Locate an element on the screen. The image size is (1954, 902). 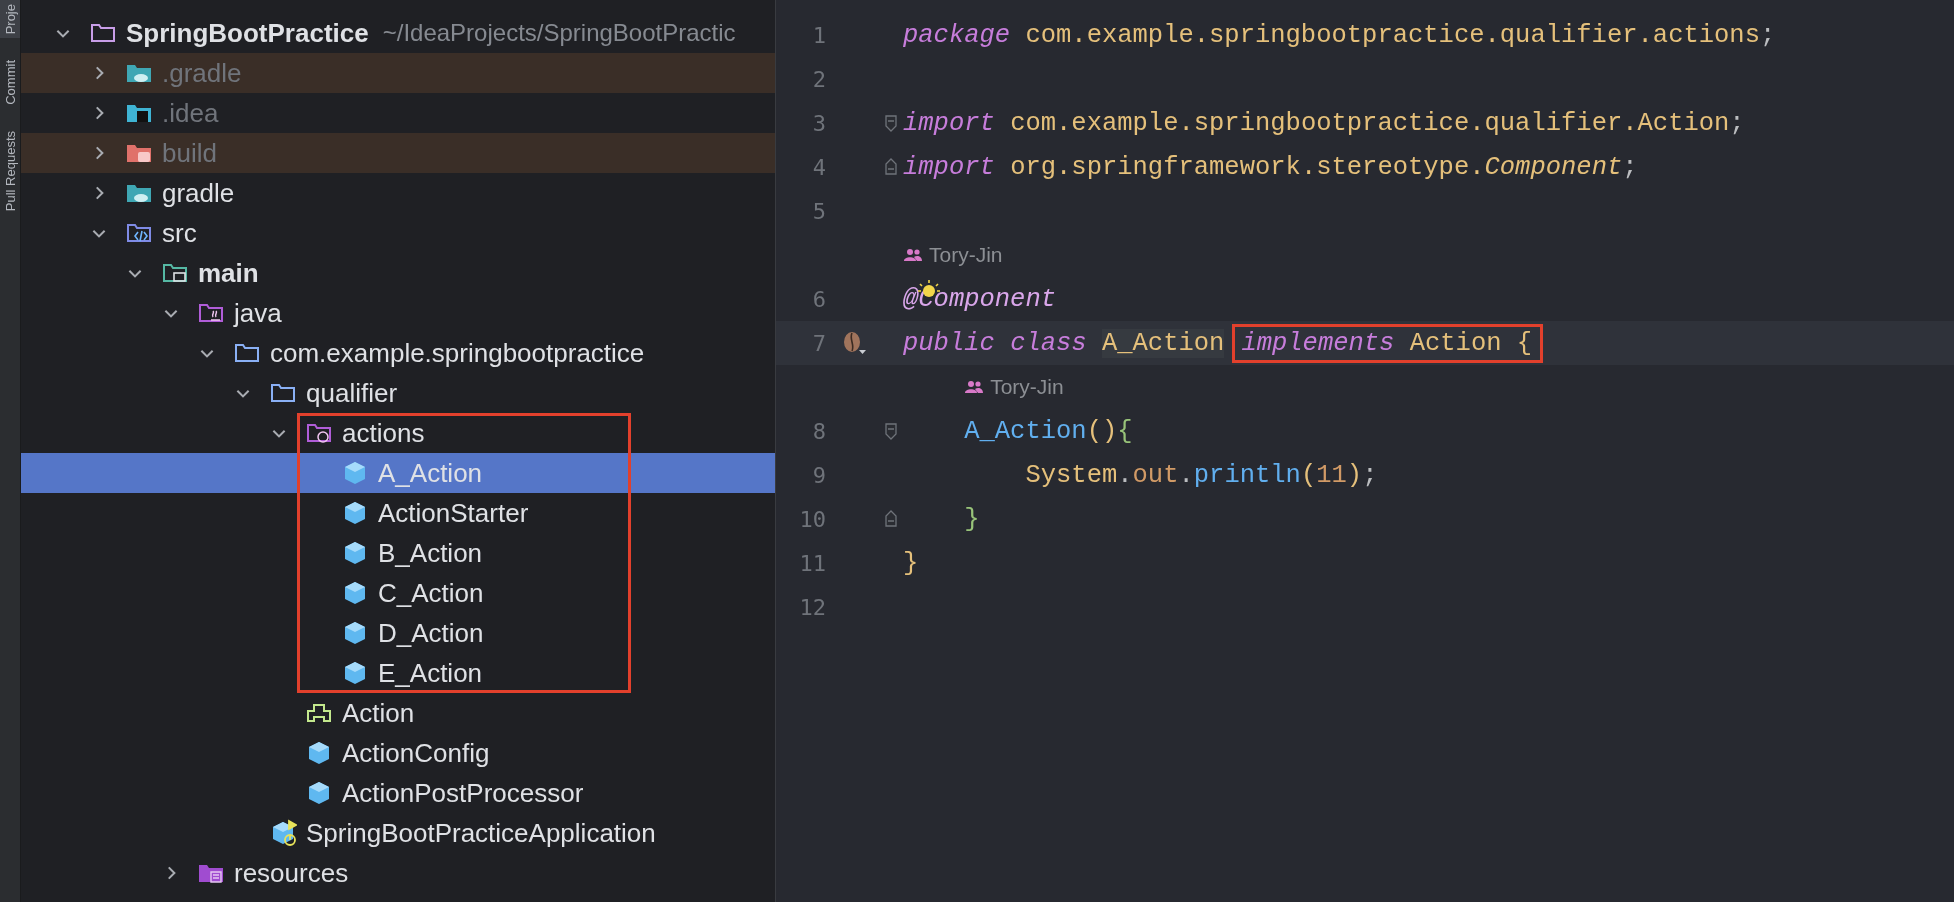
tree-item: actions is located at coordinates (398, 433).